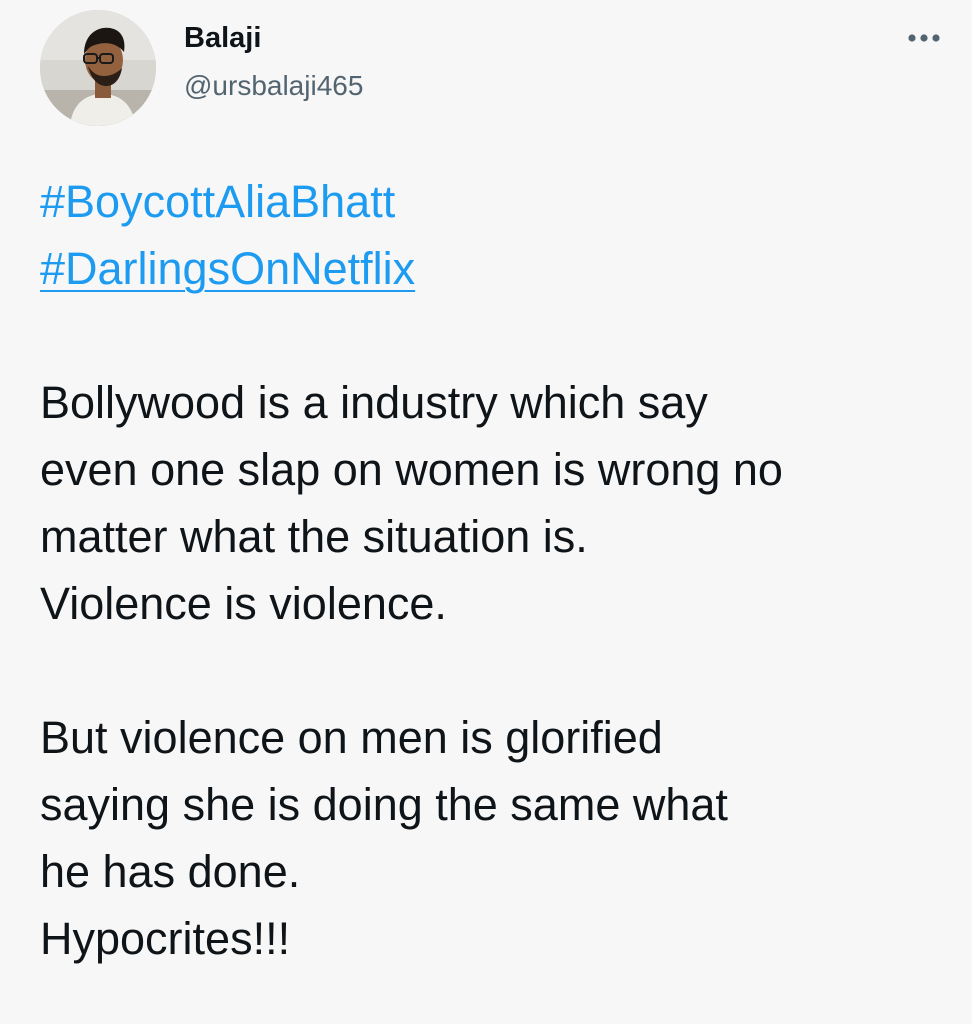 The image size is (972, 1024). I want to click on text-line: he has done., so click(170, 871).